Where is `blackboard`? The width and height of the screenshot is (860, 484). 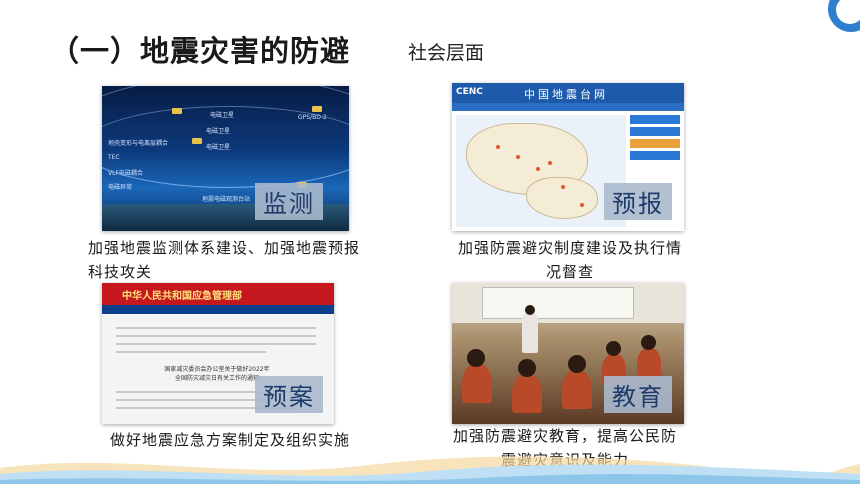
blackboard is located at coordinates (558, 303).